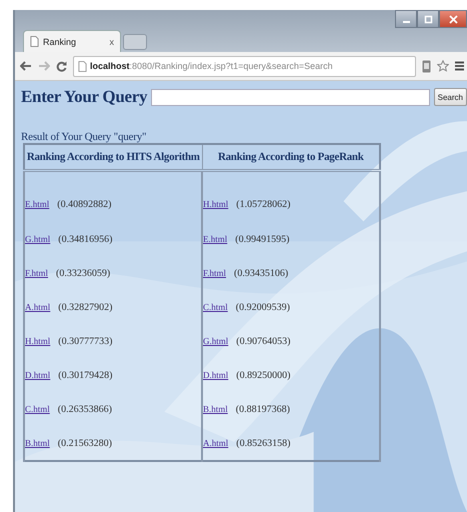 The width and height of the screenshot is (467, 512). I want to click on query-heading: Enter Your Query, so click(84, 97).